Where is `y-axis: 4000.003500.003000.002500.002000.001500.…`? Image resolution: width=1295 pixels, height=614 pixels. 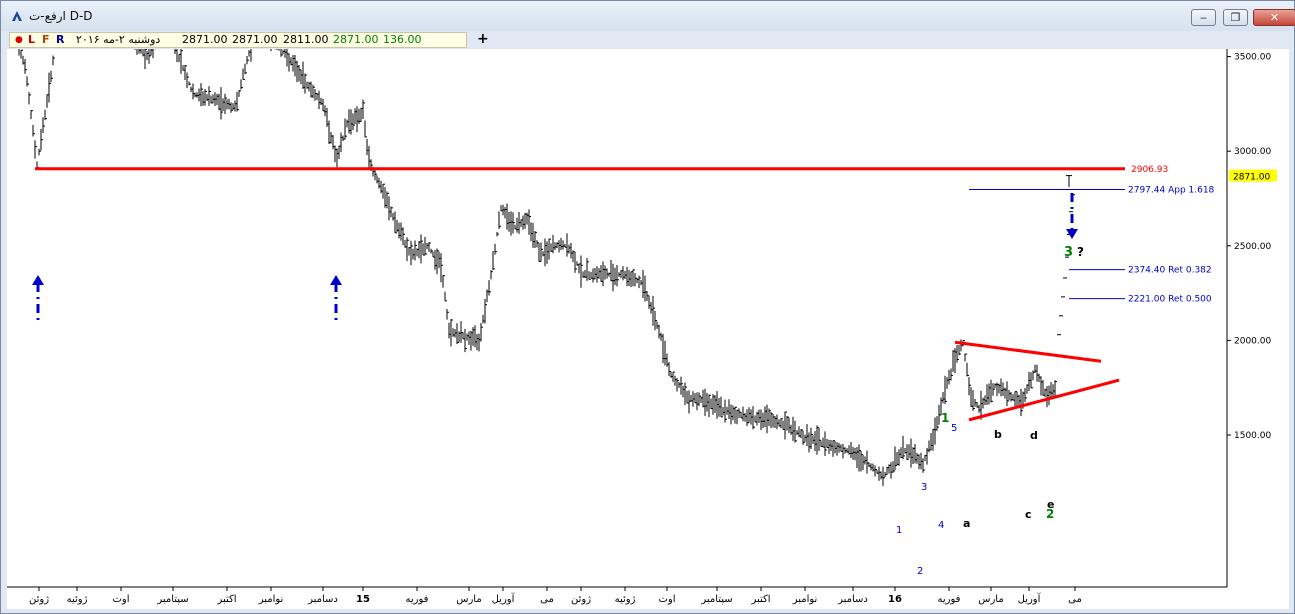
y-axis: 4000.003500.003000.002500.002000.001500.… is located at coordinates (1248, 318).